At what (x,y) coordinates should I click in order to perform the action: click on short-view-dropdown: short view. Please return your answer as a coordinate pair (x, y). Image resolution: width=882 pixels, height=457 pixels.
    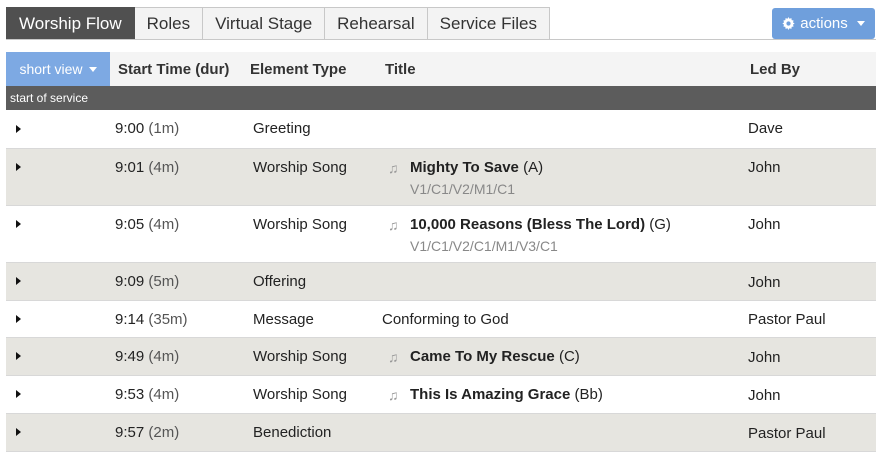
    Looking at the image, I should click on (58, 69).